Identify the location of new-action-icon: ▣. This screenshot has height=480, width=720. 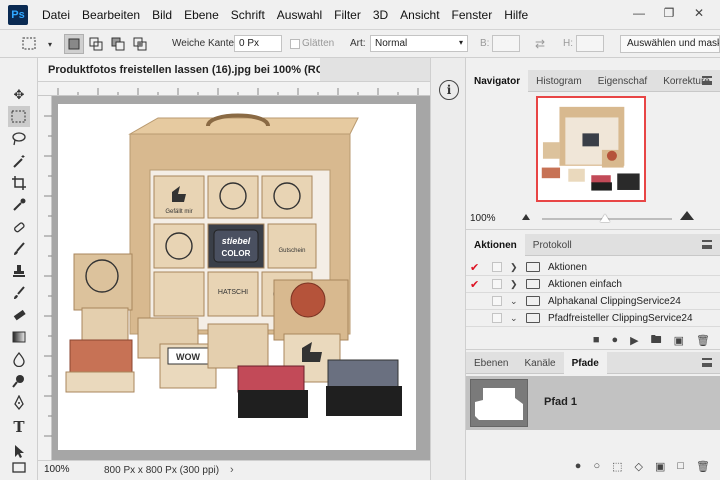
(679, 340).